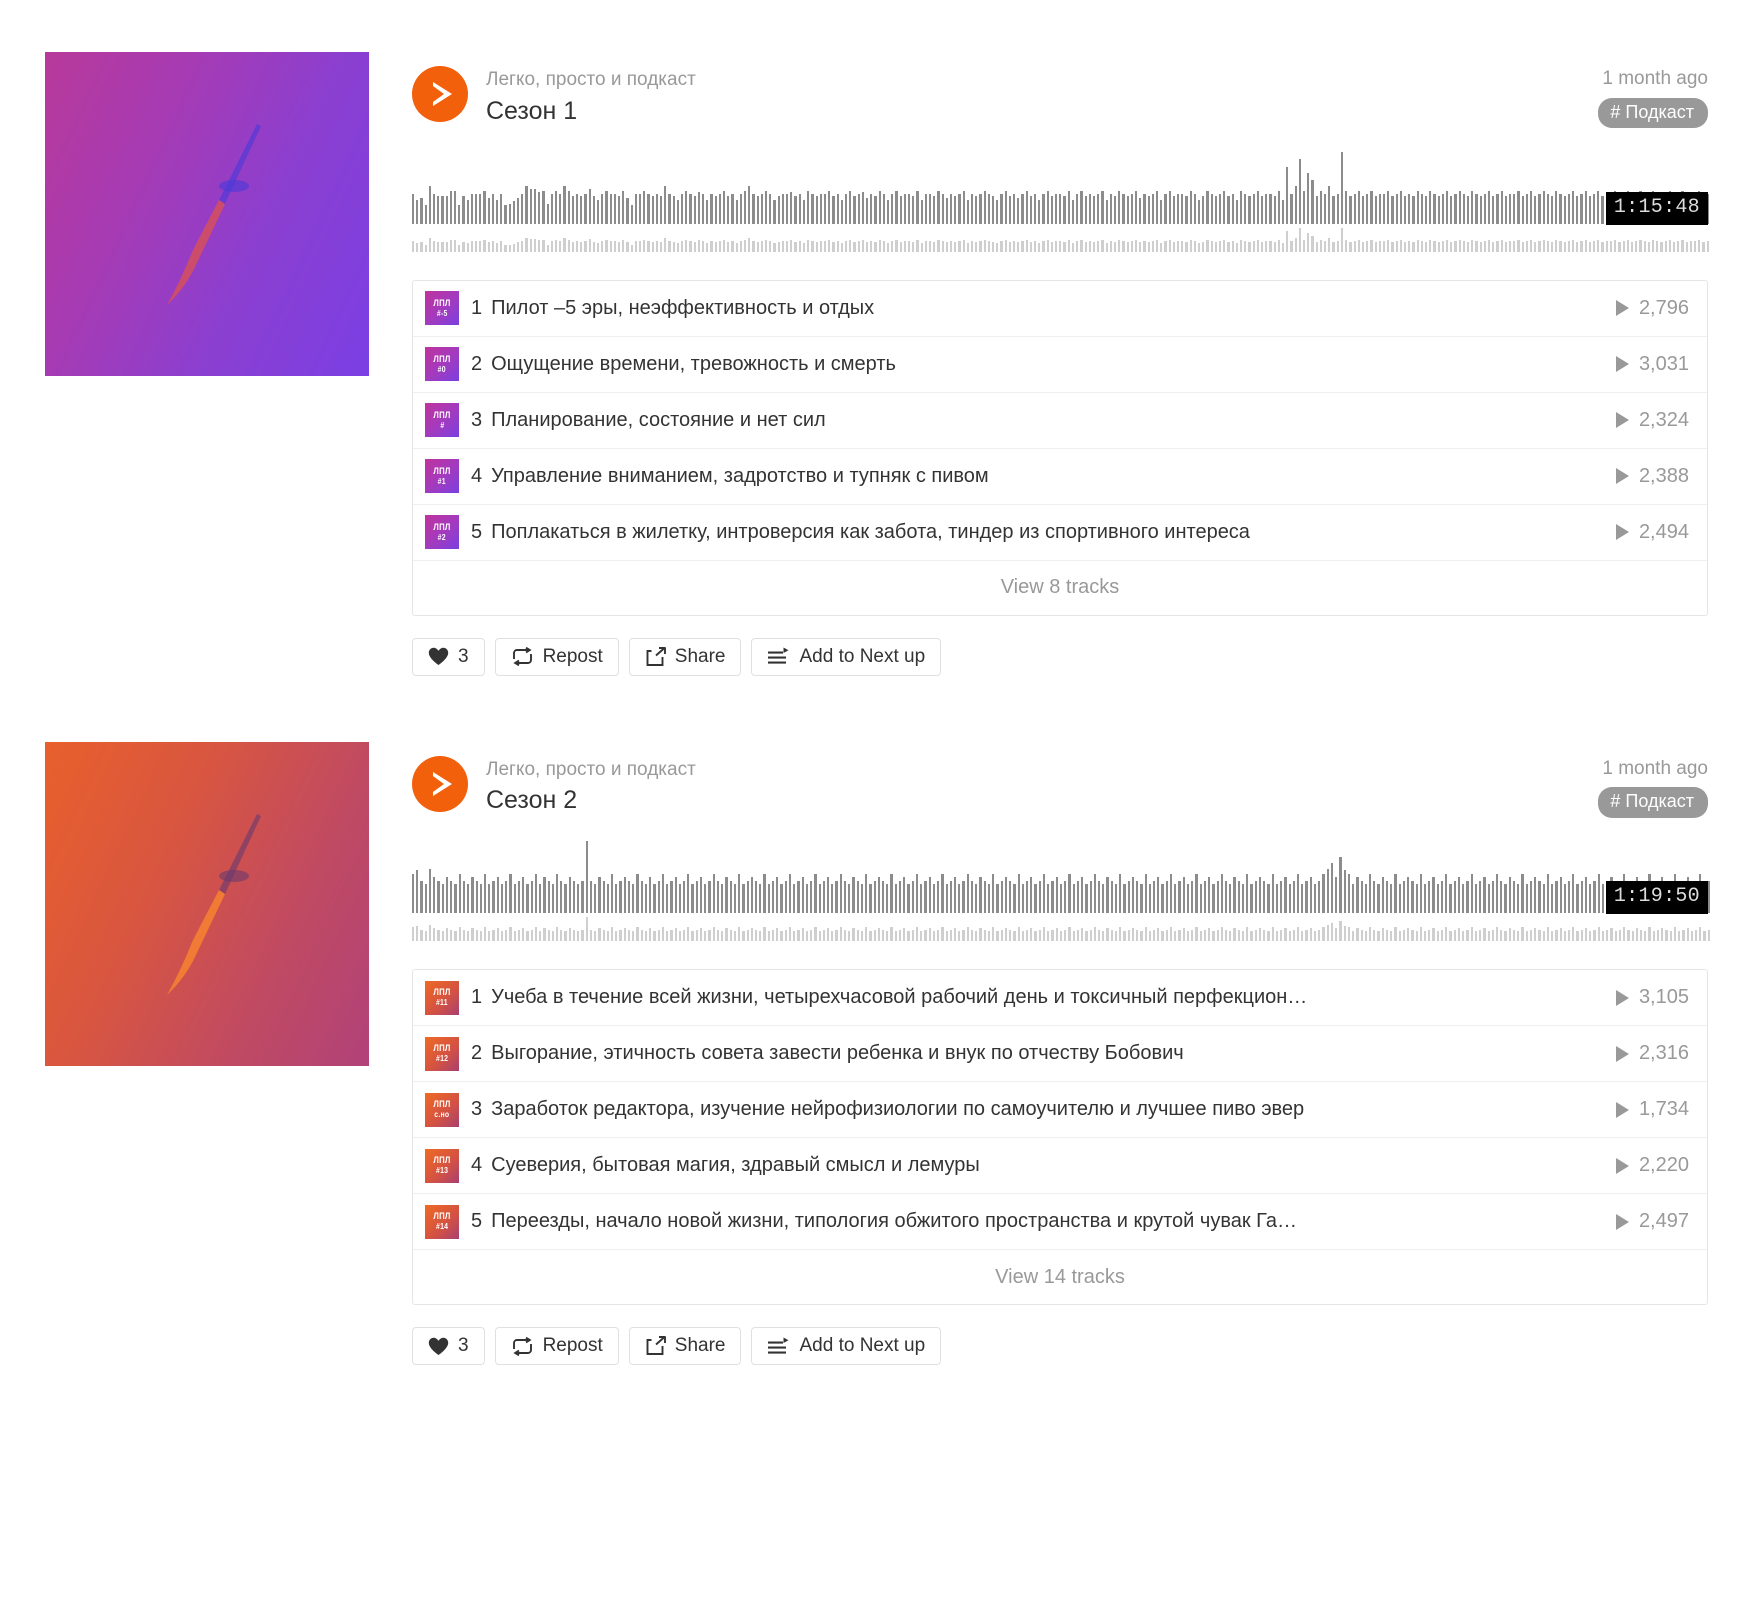 The height and width of the screenshot is (1620, 1748). What do you see at coordinates (1061, 894) in the screenshot?
I see `waveform: 1:19:50` at bounding box center [1061, 894].